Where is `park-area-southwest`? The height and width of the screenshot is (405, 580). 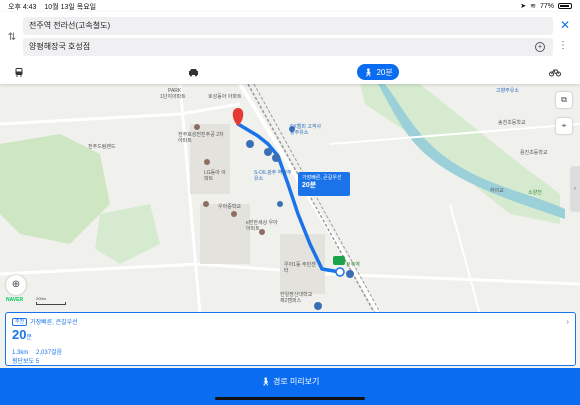 park-area-southwest is located at coordinates (127, 234).